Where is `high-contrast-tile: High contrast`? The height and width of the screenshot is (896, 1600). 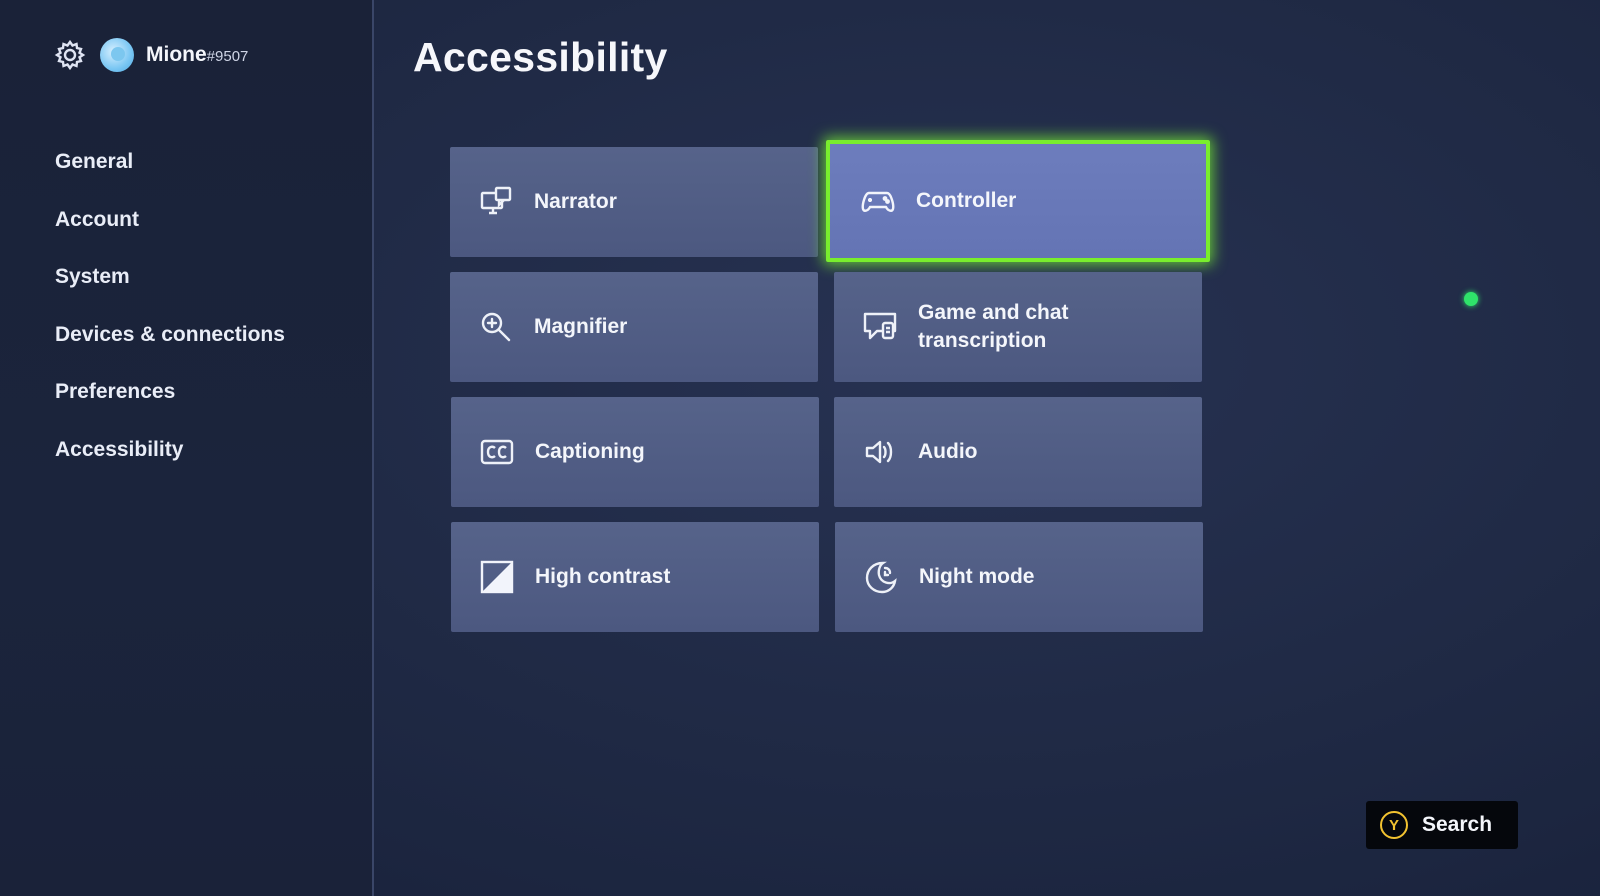
high-contrast-tile: High contrast is located at coordinates (635, 577).